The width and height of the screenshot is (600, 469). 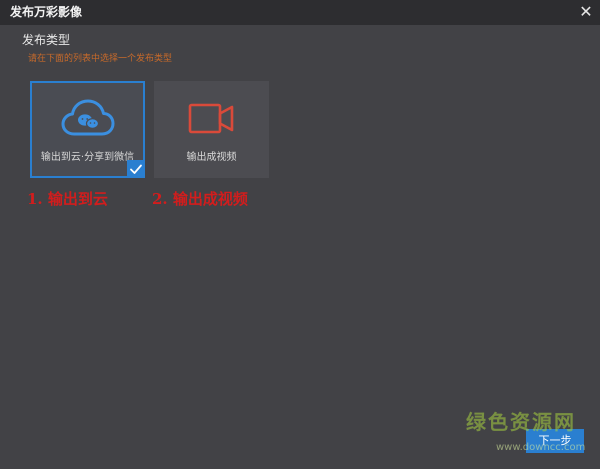 I want to click on watermark-url: www.downcc.com, so click(x=541, y=447).